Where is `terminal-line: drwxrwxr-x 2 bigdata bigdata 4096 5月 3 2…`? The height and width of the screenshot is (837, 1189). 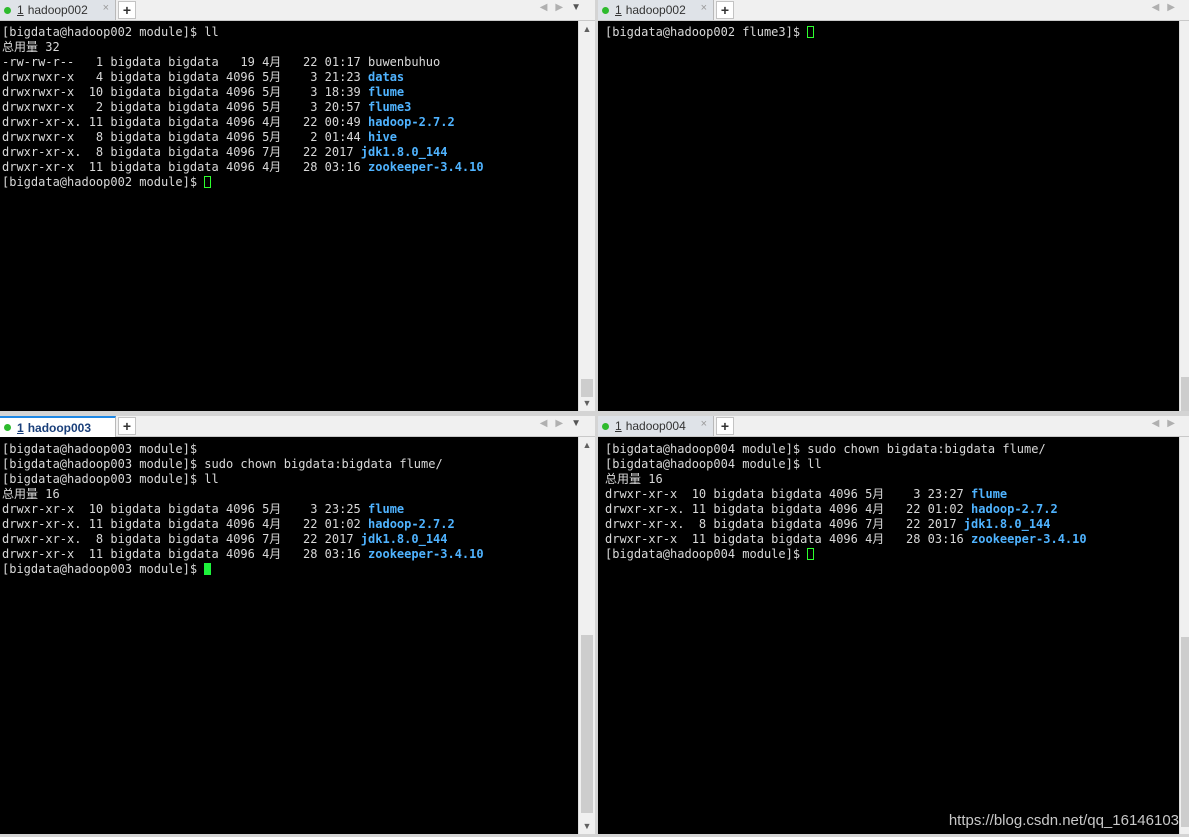 terminal-line: drwxrwxr-x 2 bigdata bigdata 4096 5月 3 2… is located at coordinates (290, 107).